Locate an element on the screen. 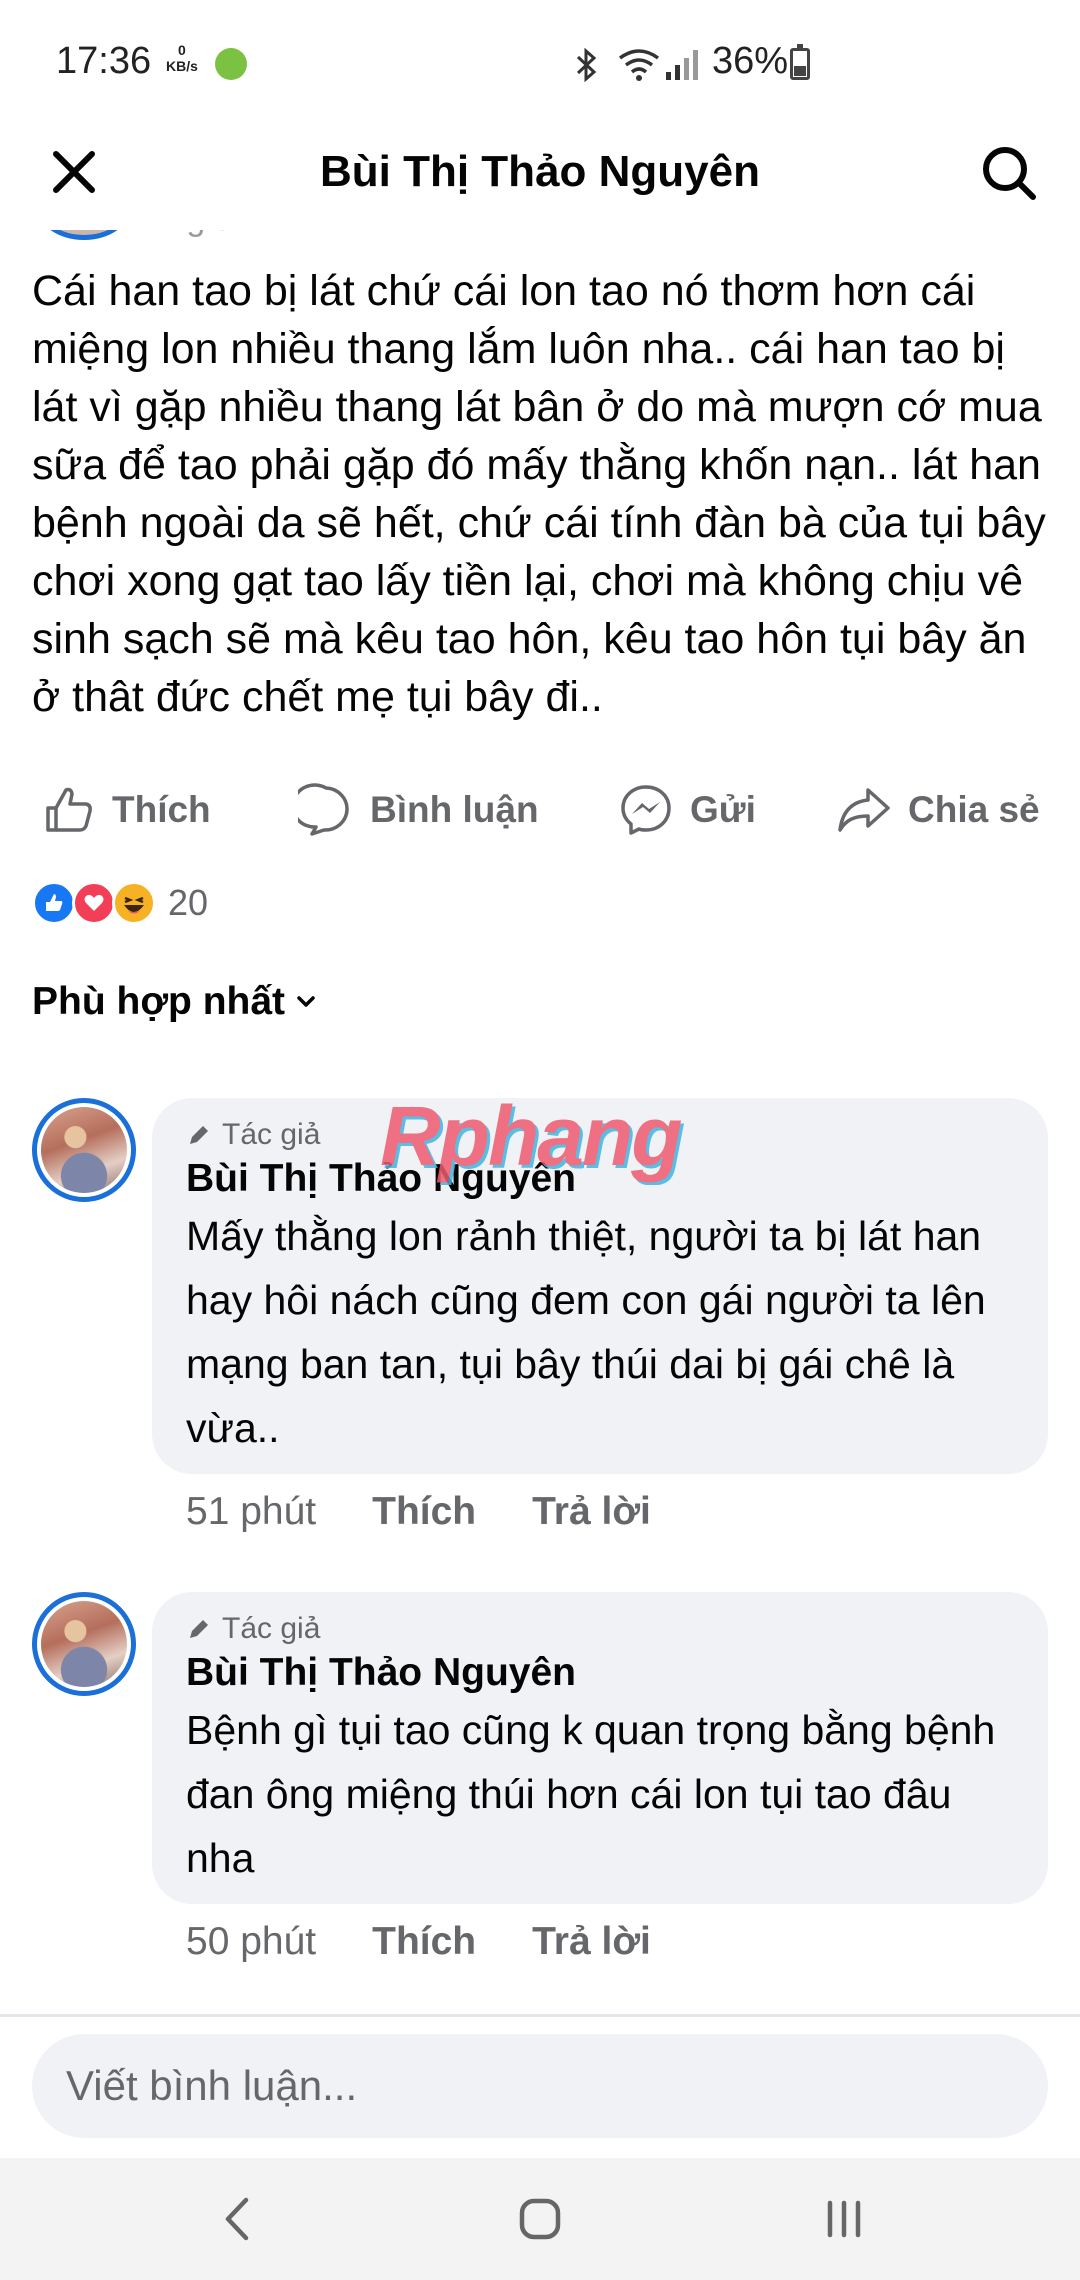 Image resolution: width=1080 pixels, height=2280 pixels. system-nav-bar is located at coordinates (540, 2219).